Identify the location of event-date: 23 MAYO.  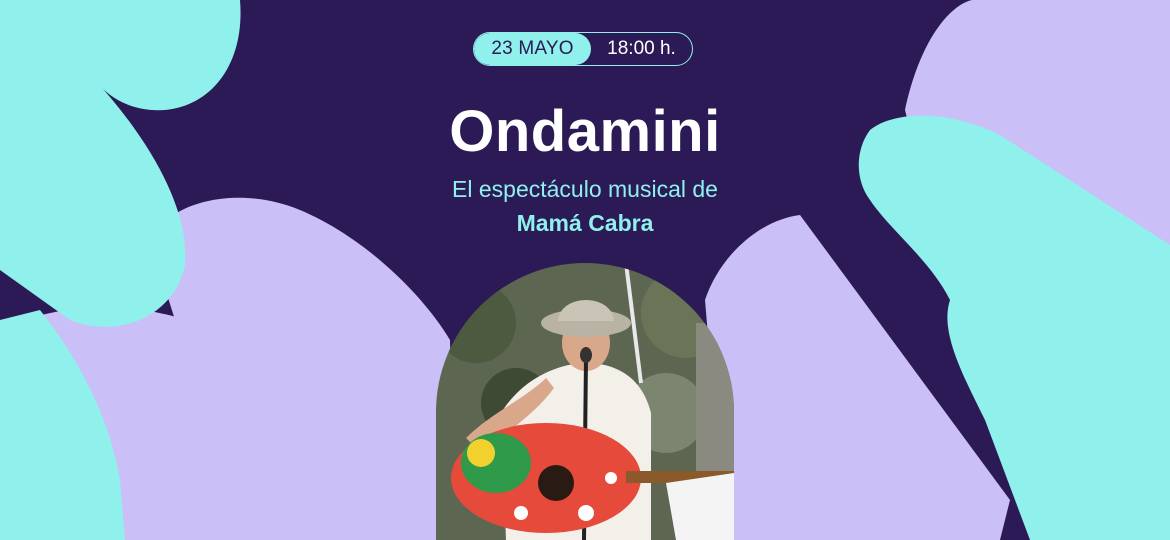
(532, 49).